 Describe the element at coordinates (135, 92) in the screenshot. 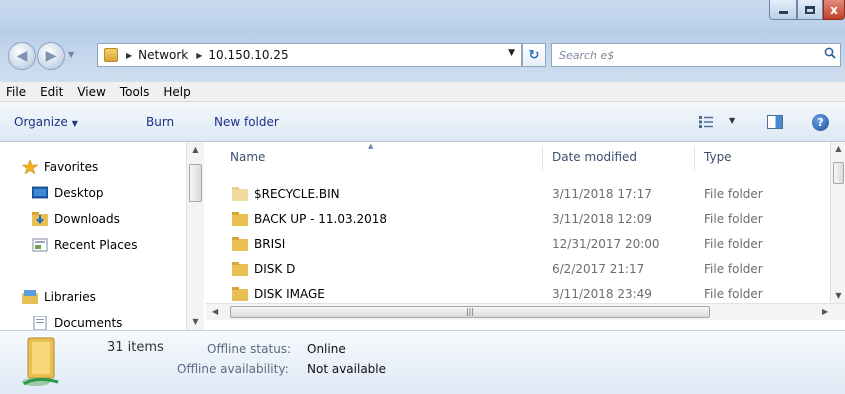

I see `menu-tools: Tools` at that location.